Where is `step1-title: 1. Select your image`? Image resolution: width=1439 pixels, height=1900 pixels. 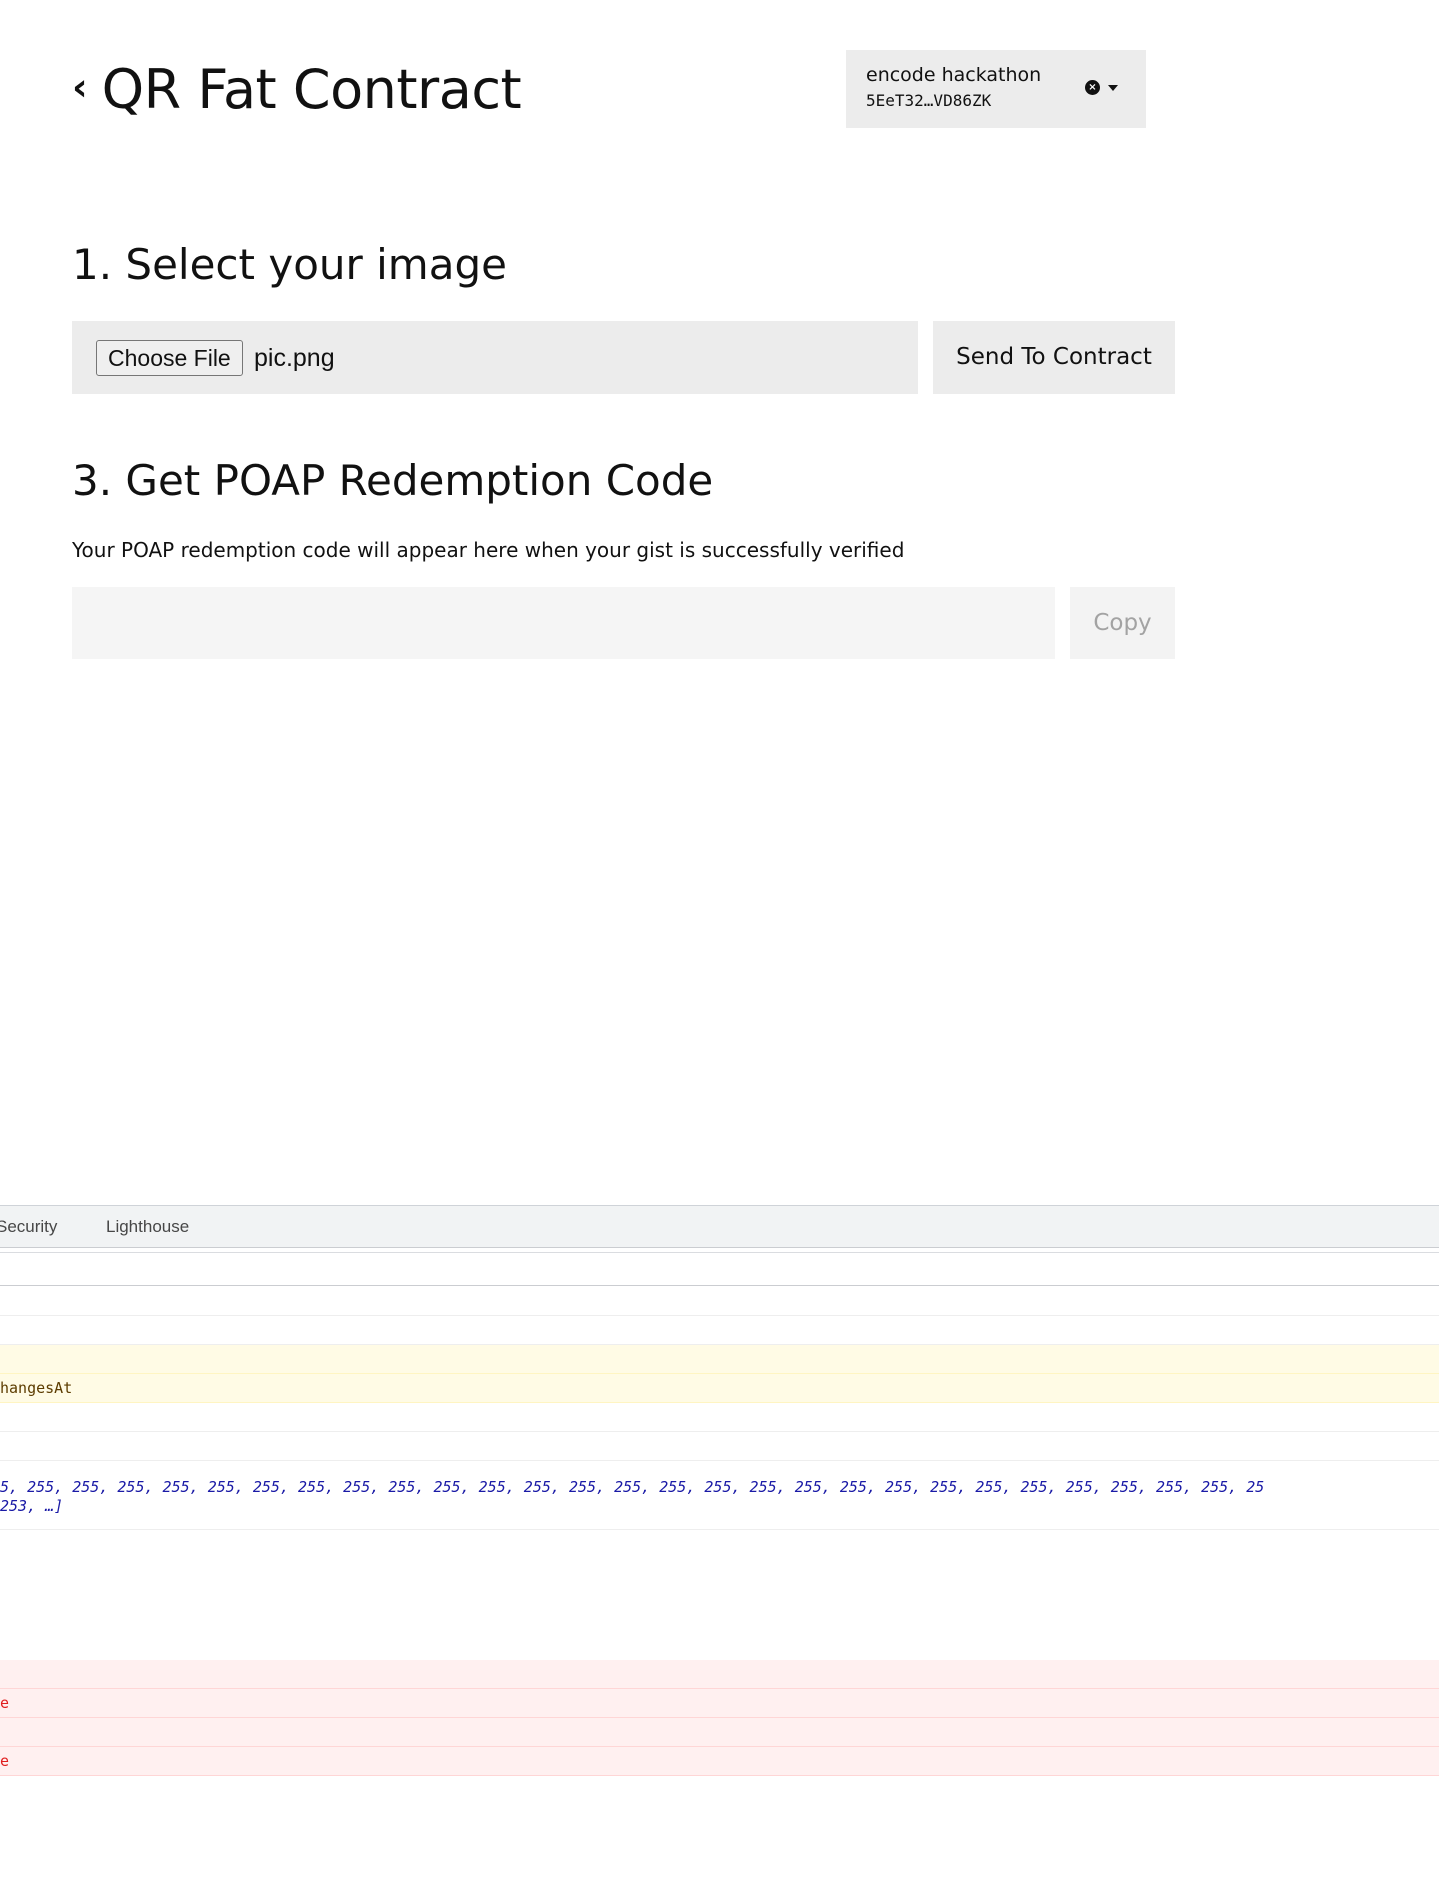 step1-title: 1. Select your image is located at coordinates (289, 264).